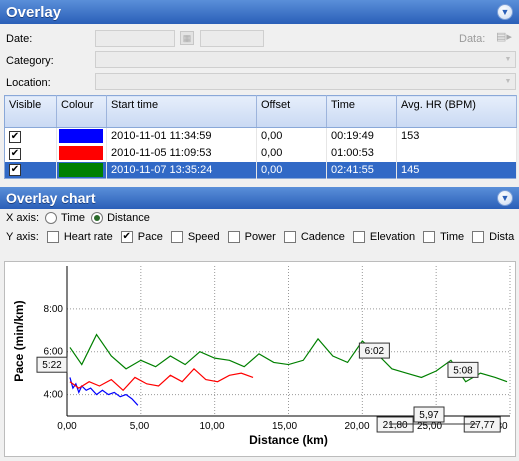  I want to click on column-header-colour: Colour, so click(81, 111).